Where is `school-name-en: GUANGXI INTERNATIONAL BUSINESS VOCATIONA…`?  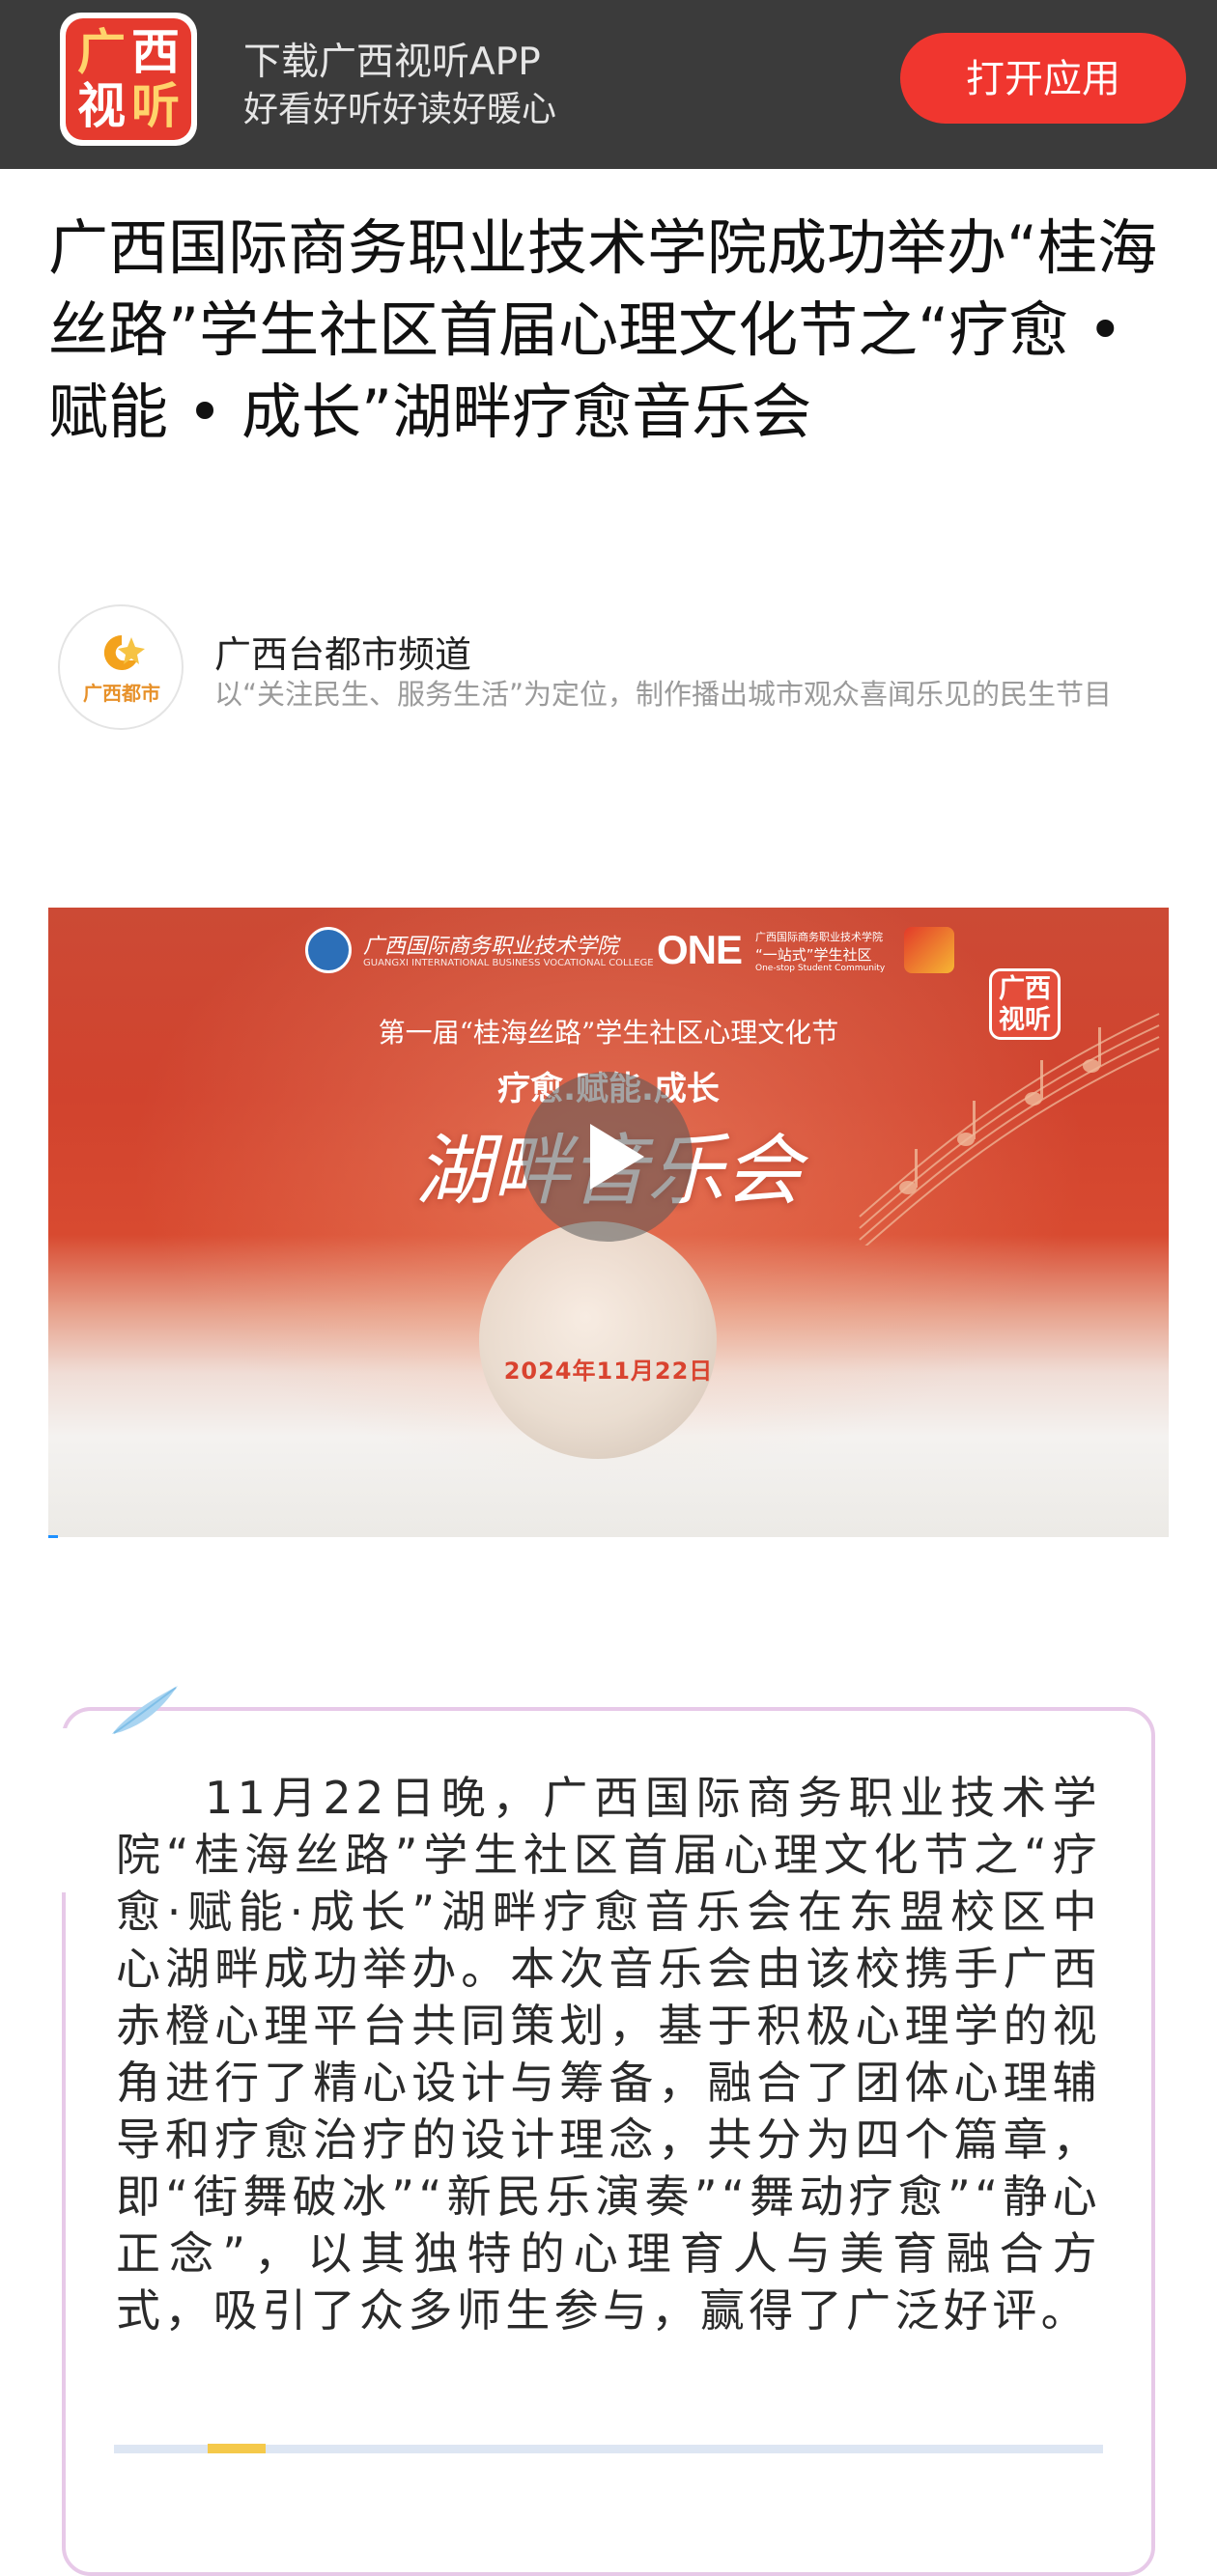 school-name-en: GUANGXI INTERNATIONAL BUSINESS VOCATIONA… is located at coordinates (508, 963).